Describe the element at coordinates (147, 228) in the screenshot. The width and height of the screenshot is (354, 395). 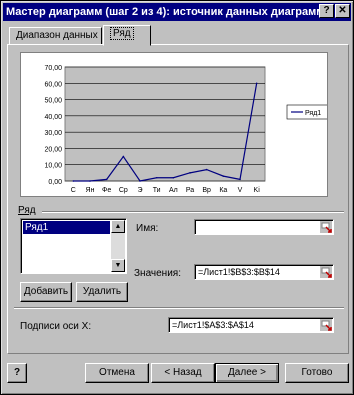
I see `name-label: Имя:` at that location.